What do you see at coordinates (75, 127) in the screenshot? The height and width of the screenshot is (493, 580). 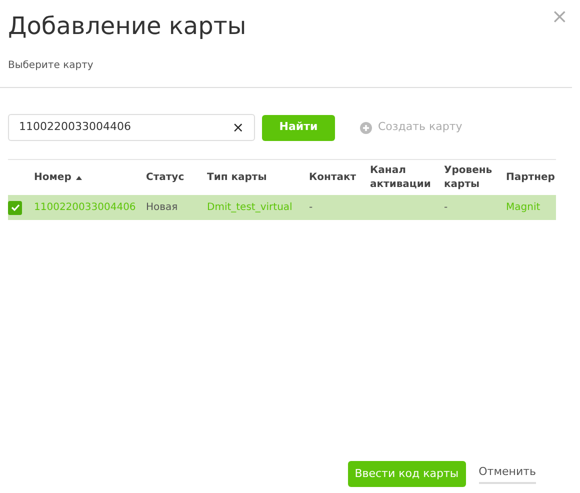 I see `search-value: 1100220033004406` at bounding box center [75, 127].